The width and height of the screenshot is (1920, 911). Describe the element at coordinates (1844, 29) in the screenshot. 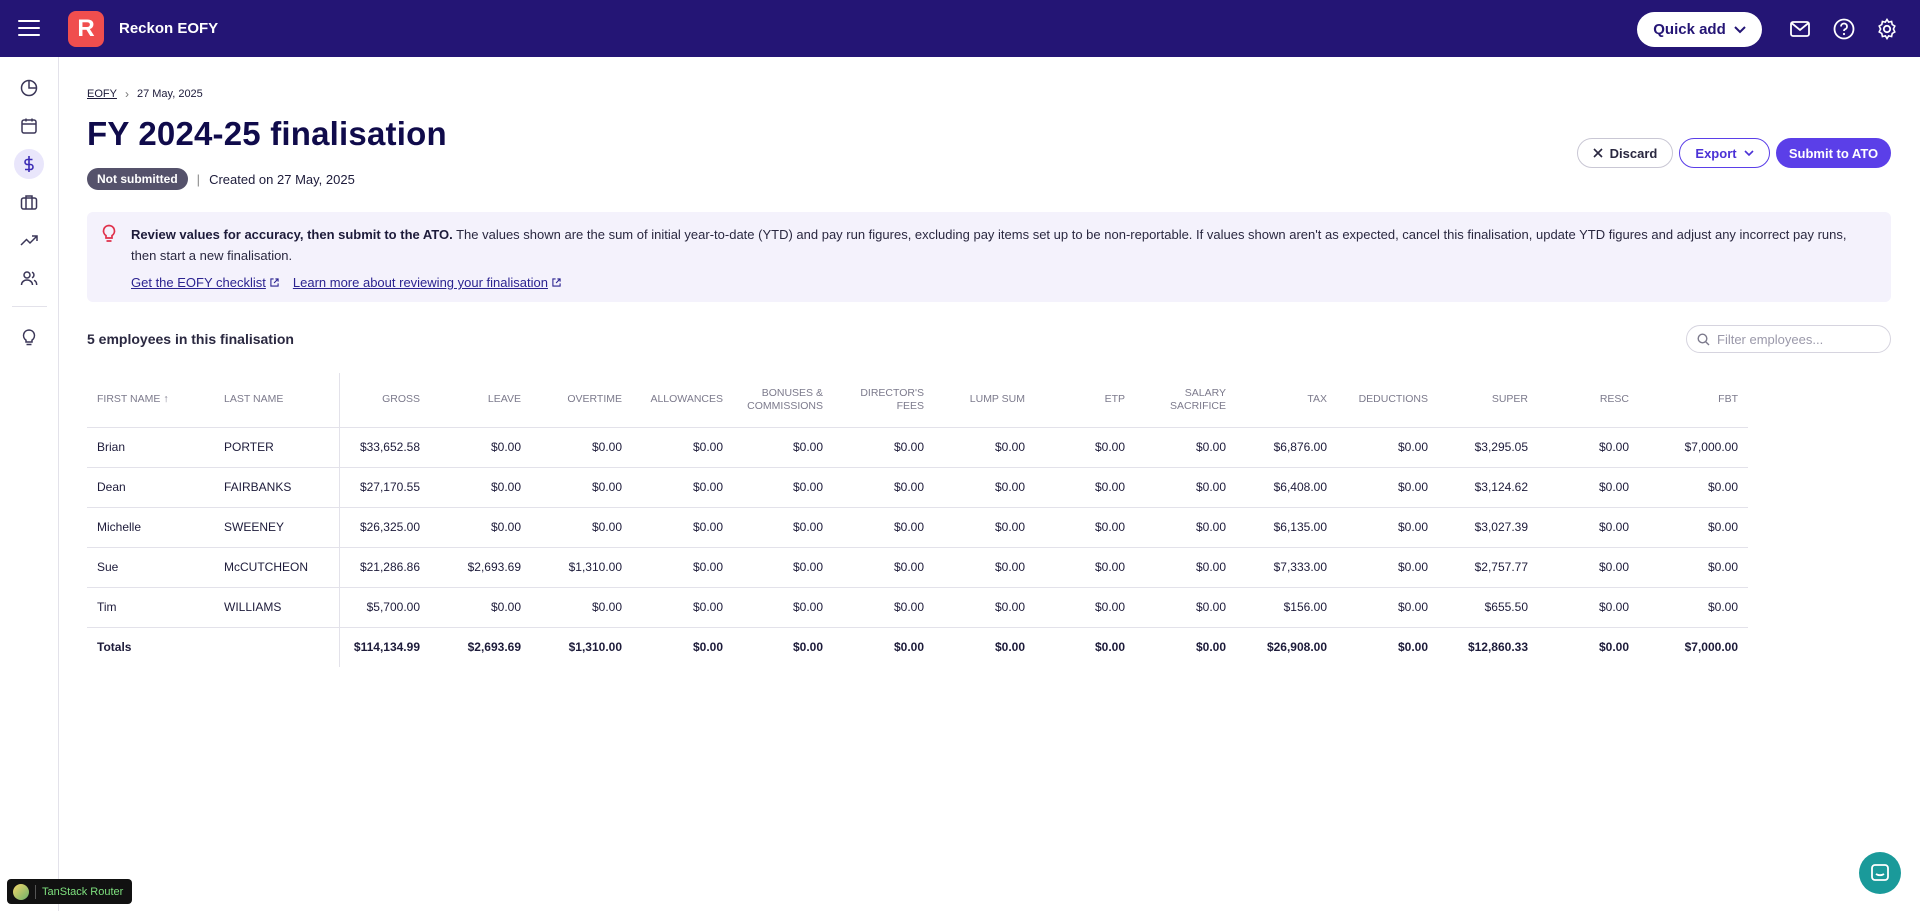

I see `help-icon` at that location.